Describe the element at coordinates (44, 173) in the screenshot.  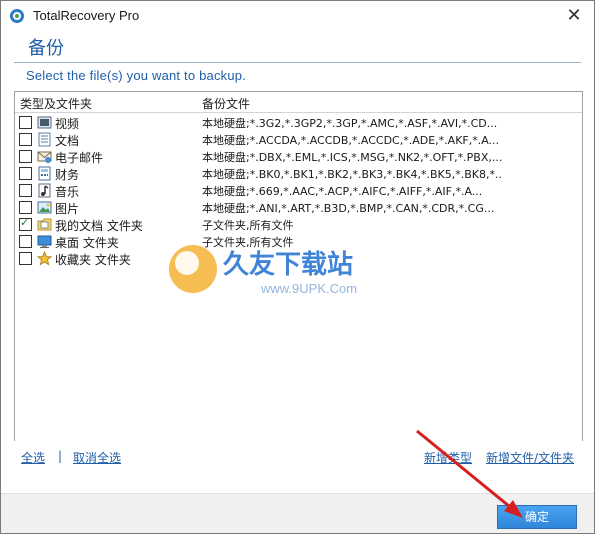
I see `finance-icon` at that location.